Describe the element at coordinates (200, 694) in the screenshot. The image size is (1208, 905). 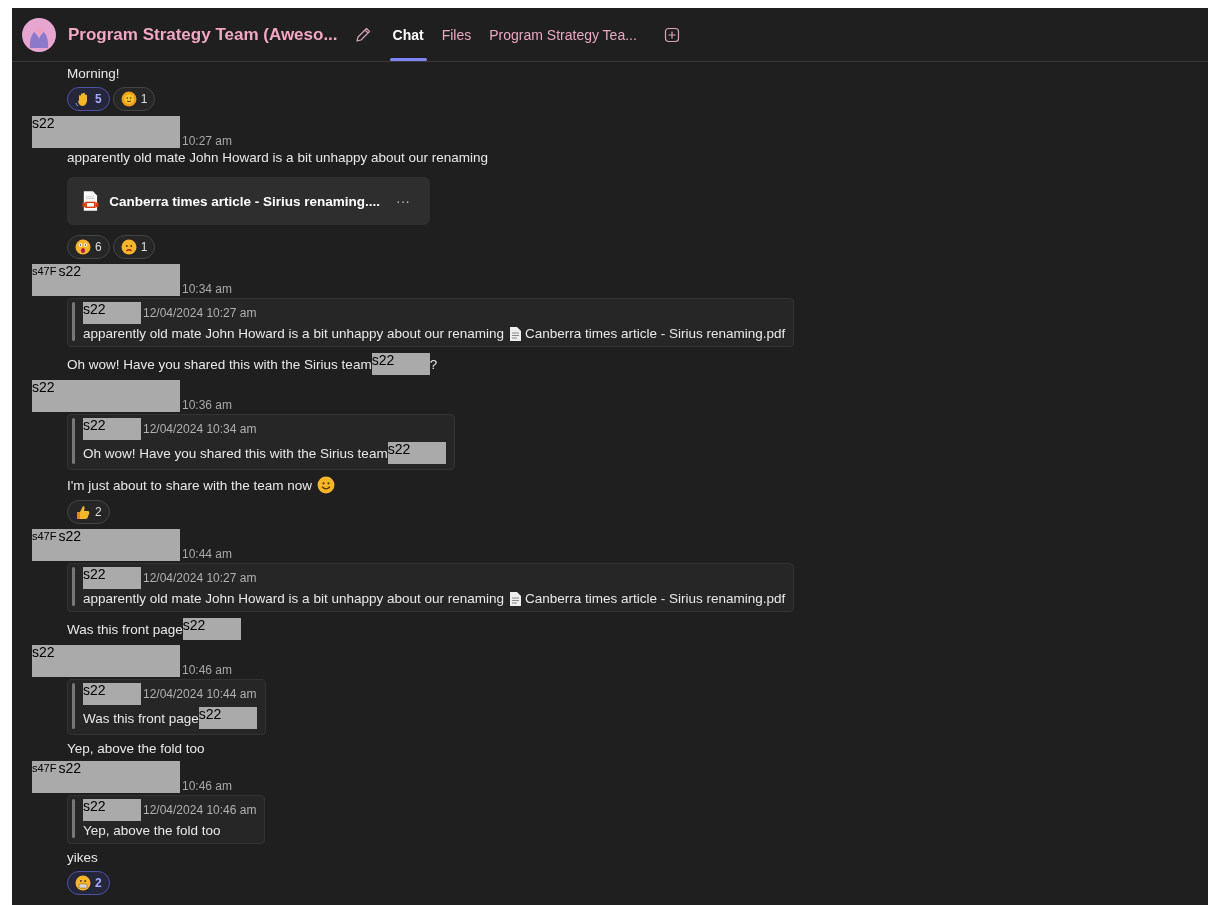
I see `quote-timestamp: 12/04/2024 10:44 am` at that location.